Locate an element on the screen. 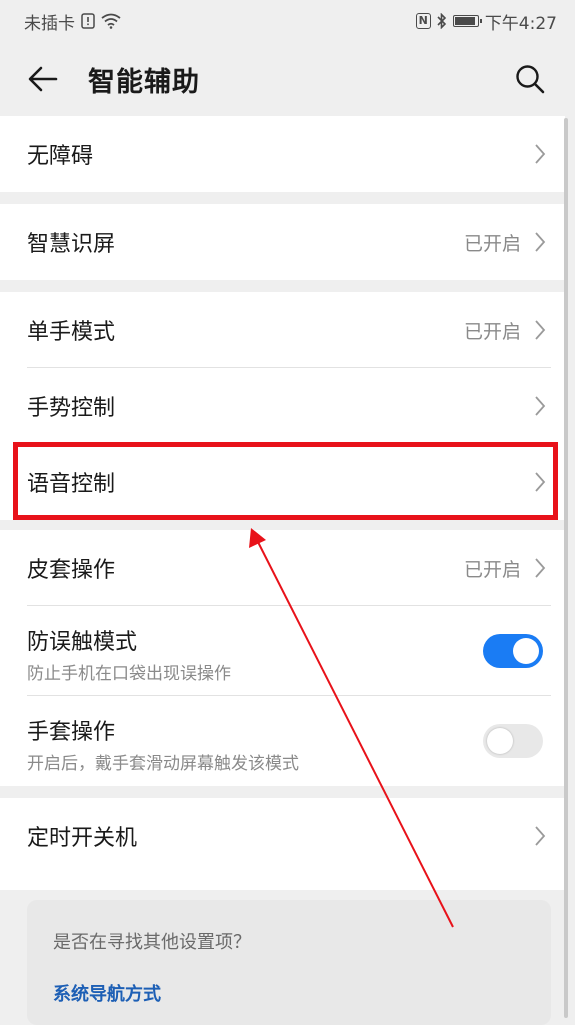 This screenshot has height=1025, width=575. row-label: 定时开关机 is located at coordinates (82, 838).